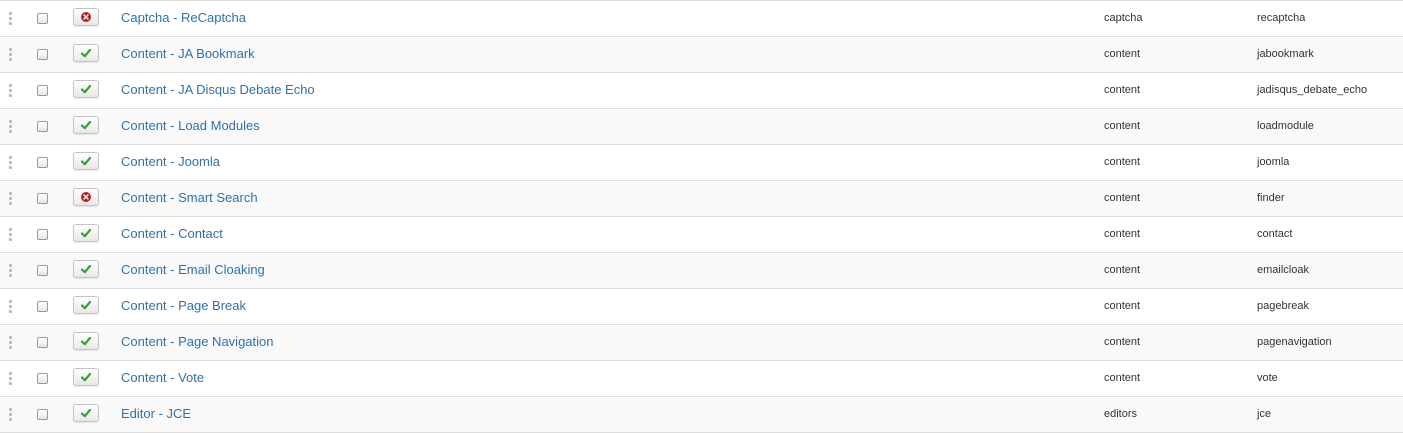  Describe the element at coordinates (1275, 234) in the screenshot. I see `plugin-element: contact` at that location.